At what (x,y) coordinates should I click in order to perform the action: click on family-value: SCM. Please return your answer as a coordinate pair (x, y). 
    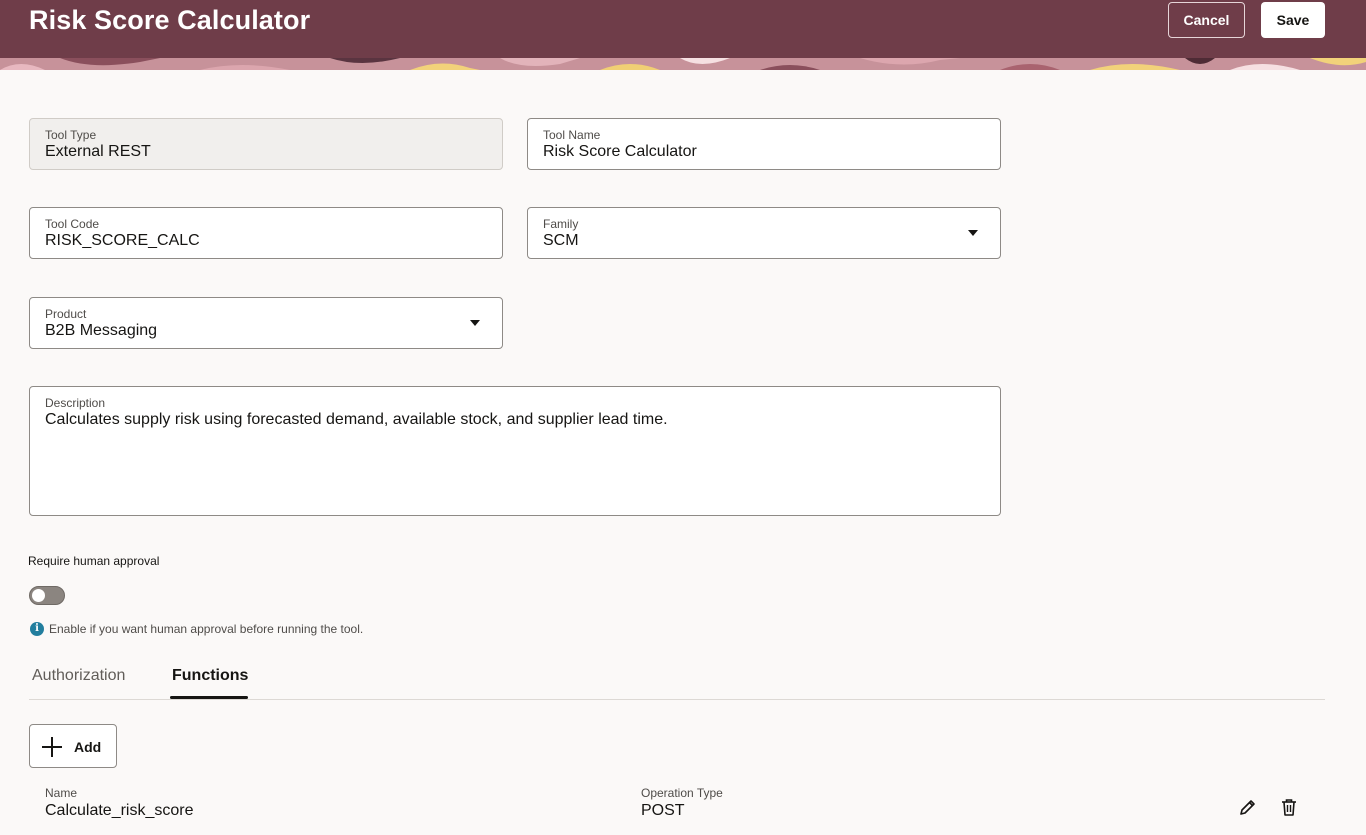
    Looking at the image, I should click on (561, 240).